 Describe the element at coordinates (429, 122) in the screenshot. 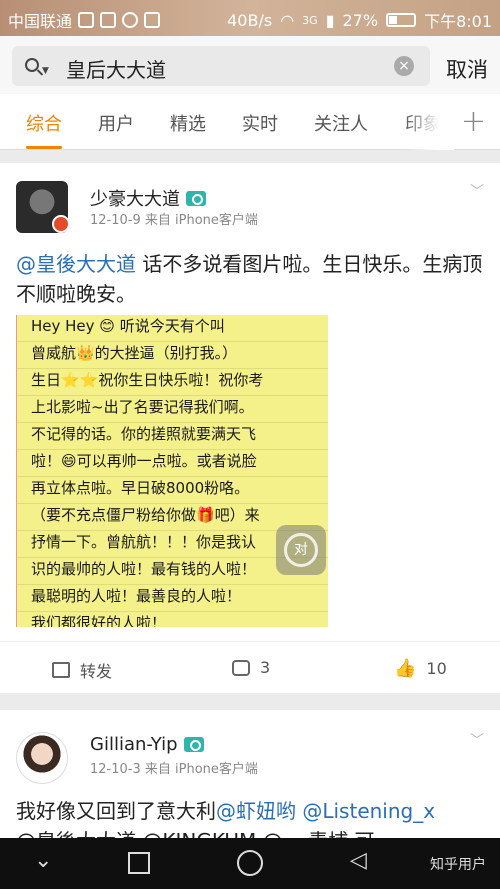

I see `tab-fade` at that location.